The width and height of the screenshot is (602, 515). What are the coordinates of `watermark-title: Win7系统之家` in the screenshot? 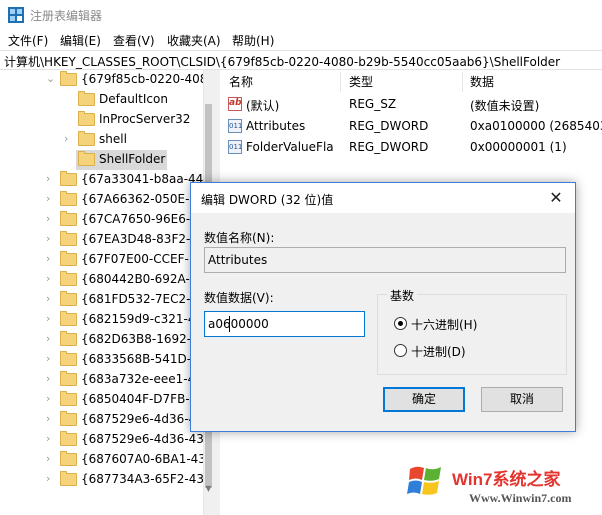 It's located at (506, 479).